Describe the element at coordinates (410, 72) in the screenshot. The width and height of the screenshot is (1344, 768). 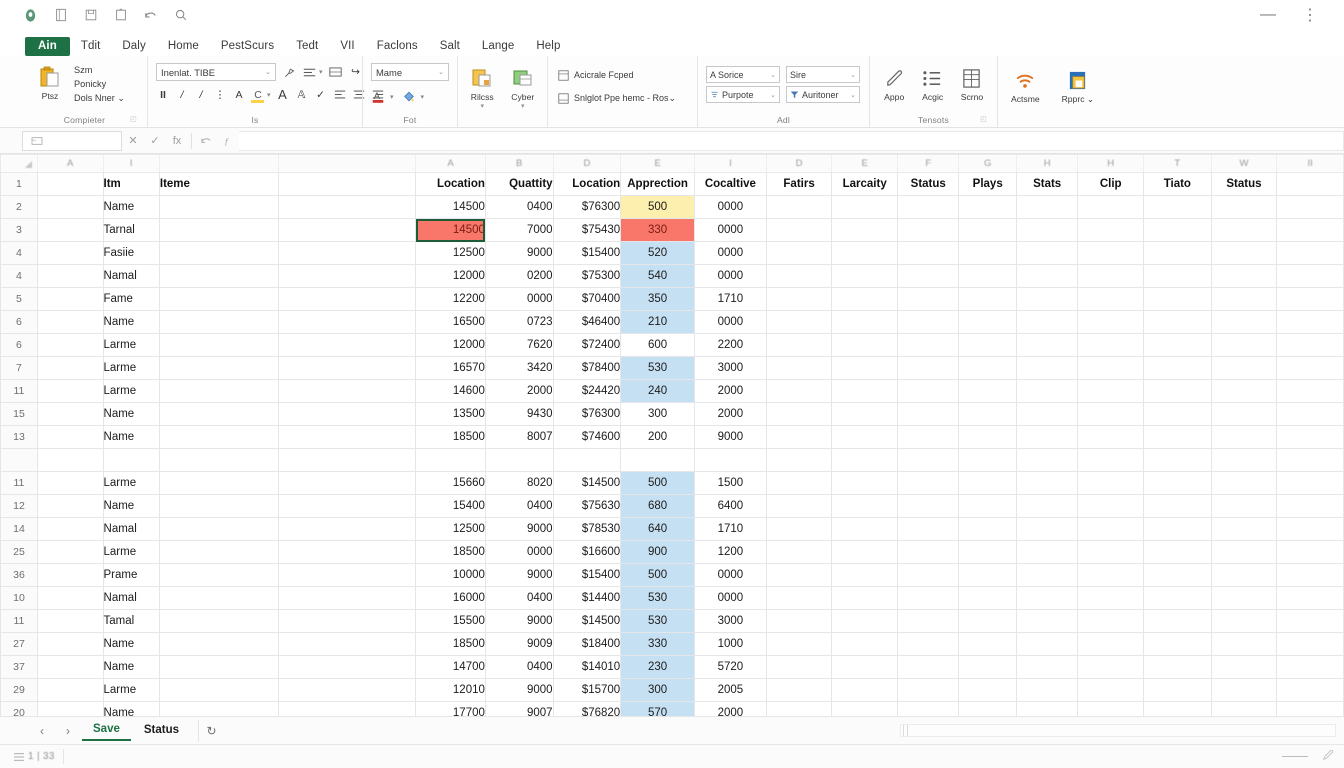
I see `number-format-select: Mame ⌄` at that location.